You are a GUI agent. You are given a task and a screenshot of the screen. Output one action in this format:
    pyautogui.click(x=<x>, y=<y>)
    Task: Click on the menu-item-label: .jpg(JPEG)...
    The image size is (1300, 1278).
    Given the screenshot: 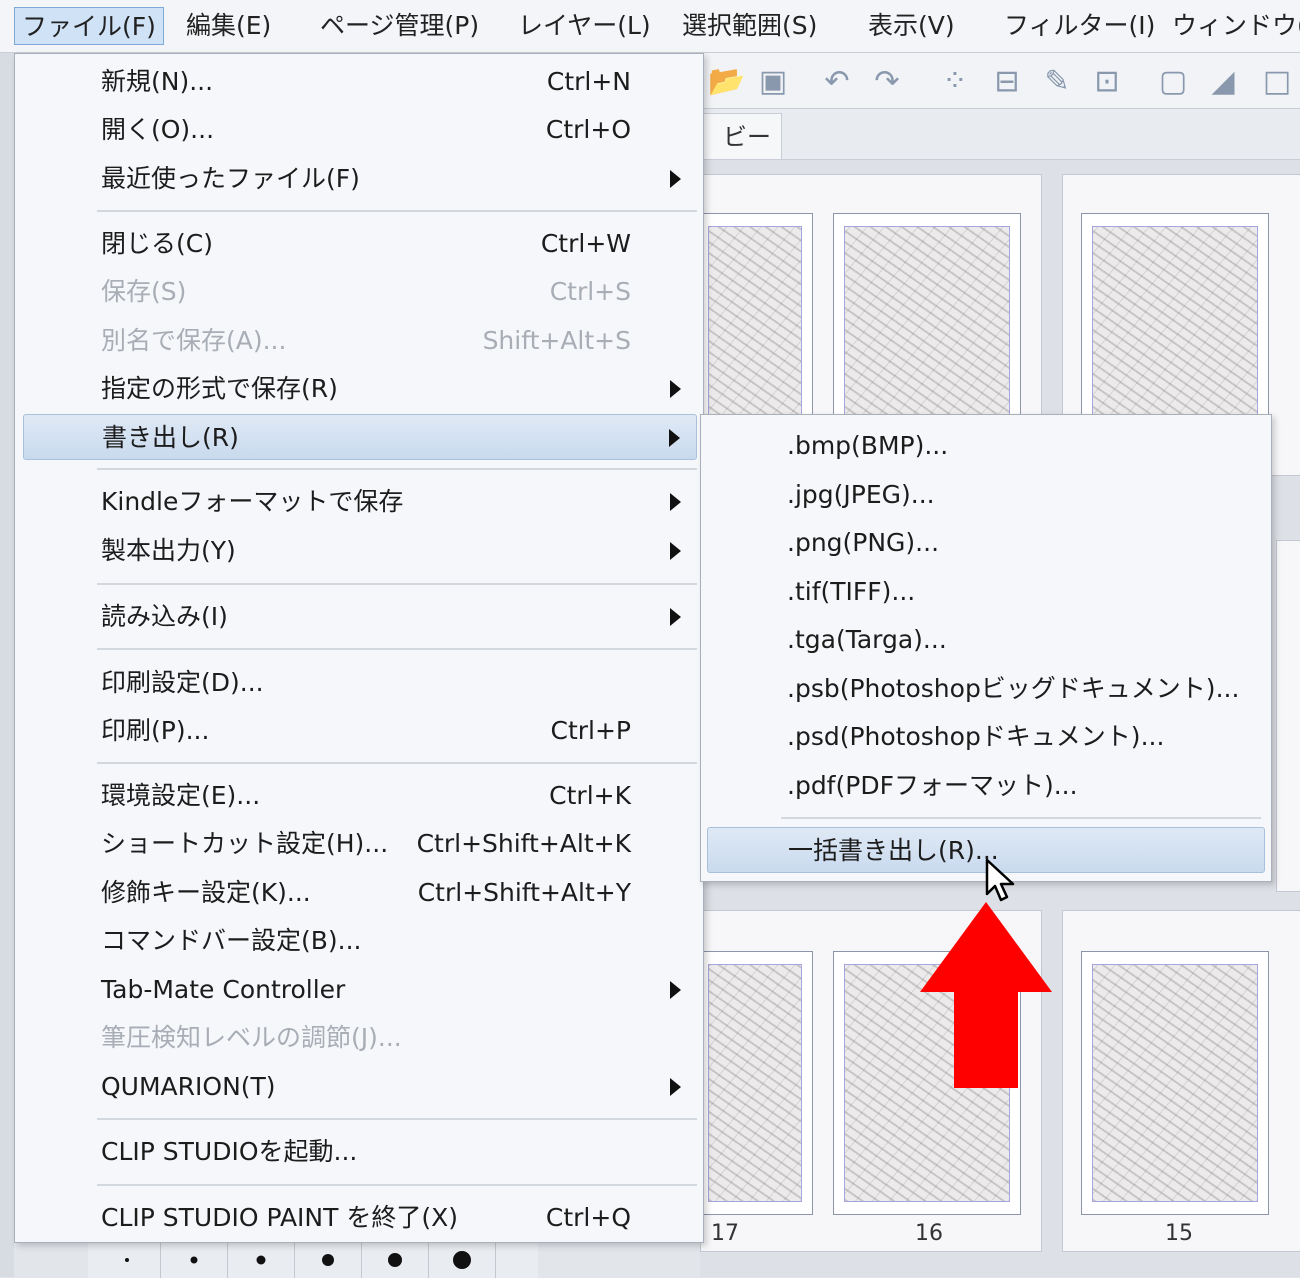 What is the action you would take?
    pyautogui.click(x=861, y=494)
    